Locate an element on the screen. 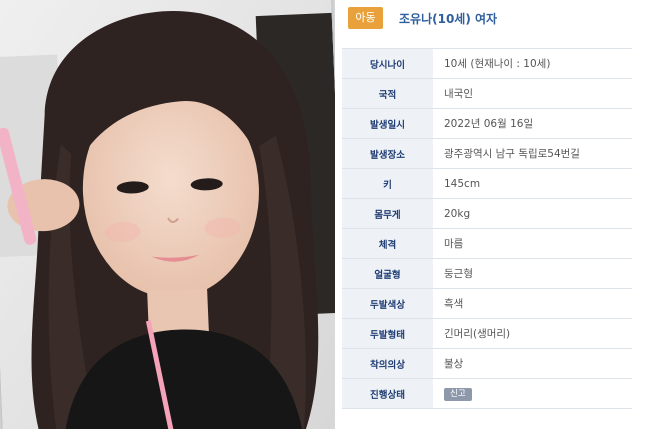 This screenshot has width=647, height=429. detail-label: 얼굴형 is located at coordinates (387, 273).